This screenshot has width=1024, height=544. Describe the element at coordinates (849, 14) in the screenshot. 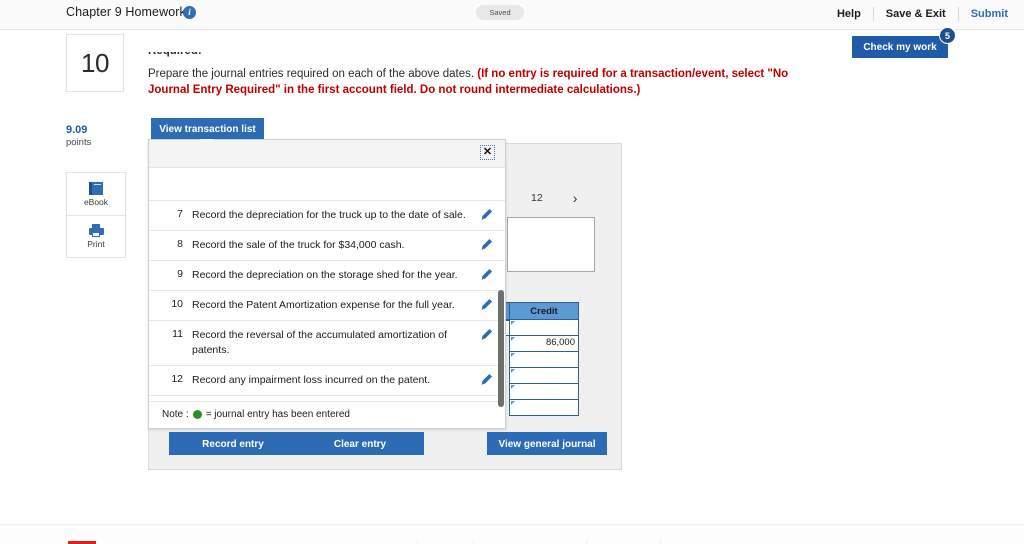

I see `help-link: Help` at that location.